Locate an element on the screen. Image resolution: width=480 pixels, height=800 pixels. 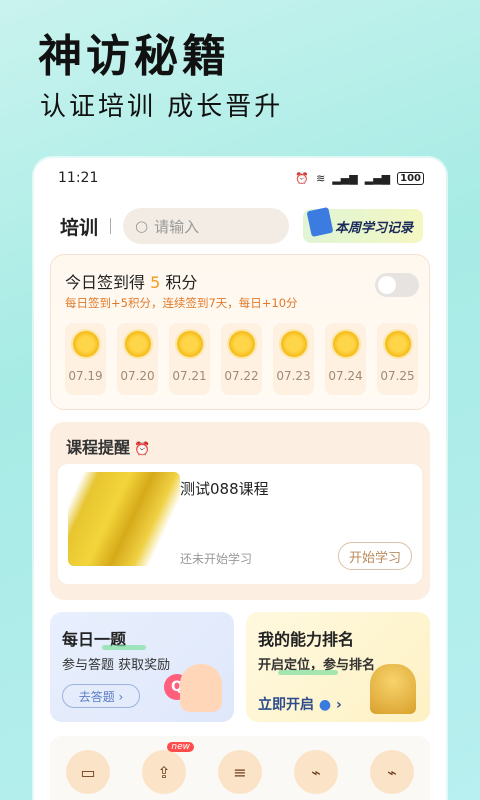
location-pin-icon: ● is located at coordinates (325, 705).